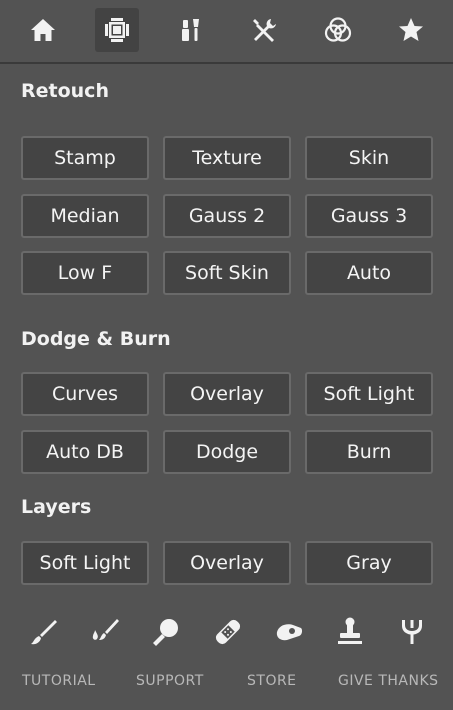 The image size is (453, 710). Describe the element at coordinates (227, 273) in the screenshot. I see `soft-skin-button: Soft Skin` at that location.